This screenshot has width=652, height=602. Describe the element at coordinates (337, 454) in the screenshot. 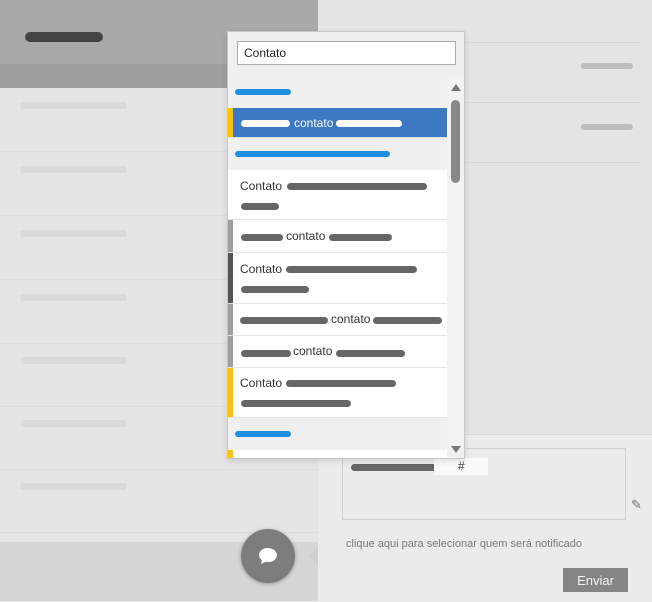

I see `option-item` at that location.